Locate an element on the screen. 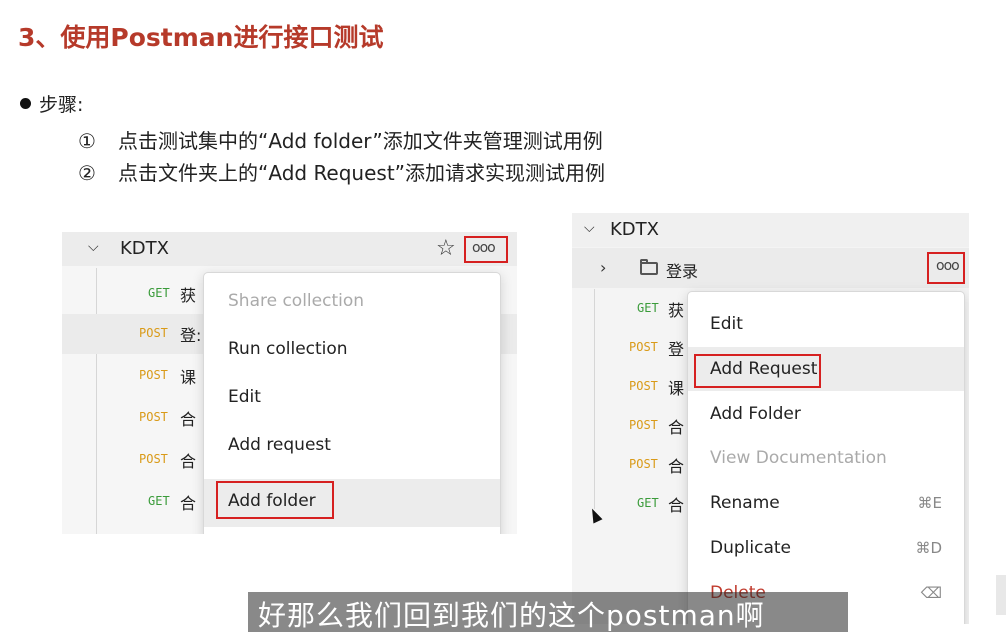 This screenshot has height=634, width=1006. step-2: ② 点击文件夹上的“Add Request”添加请求实现测试用例 is located at coordinates (341, 171).